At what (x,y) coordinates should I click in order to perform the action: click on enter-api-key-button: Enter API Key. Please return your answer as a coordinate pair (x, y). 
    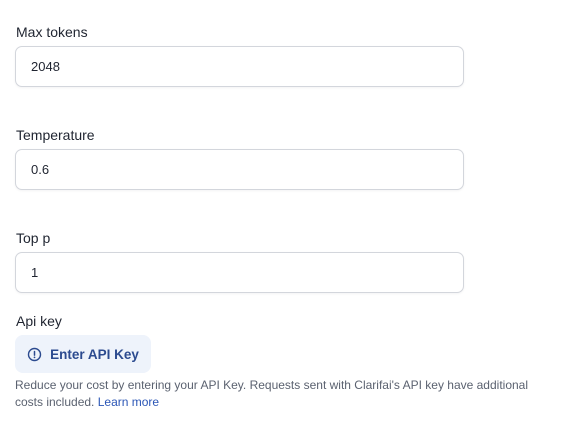
    Looking at the image, I should click on (83, 354).